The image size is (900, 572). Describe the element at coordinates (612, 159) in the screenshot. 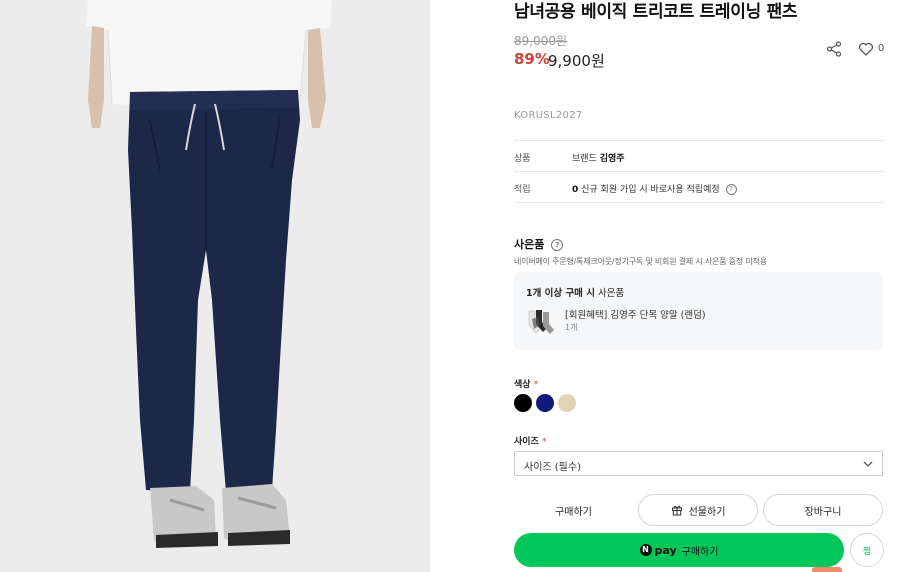

I see `brand-name: 김영주` at that location.